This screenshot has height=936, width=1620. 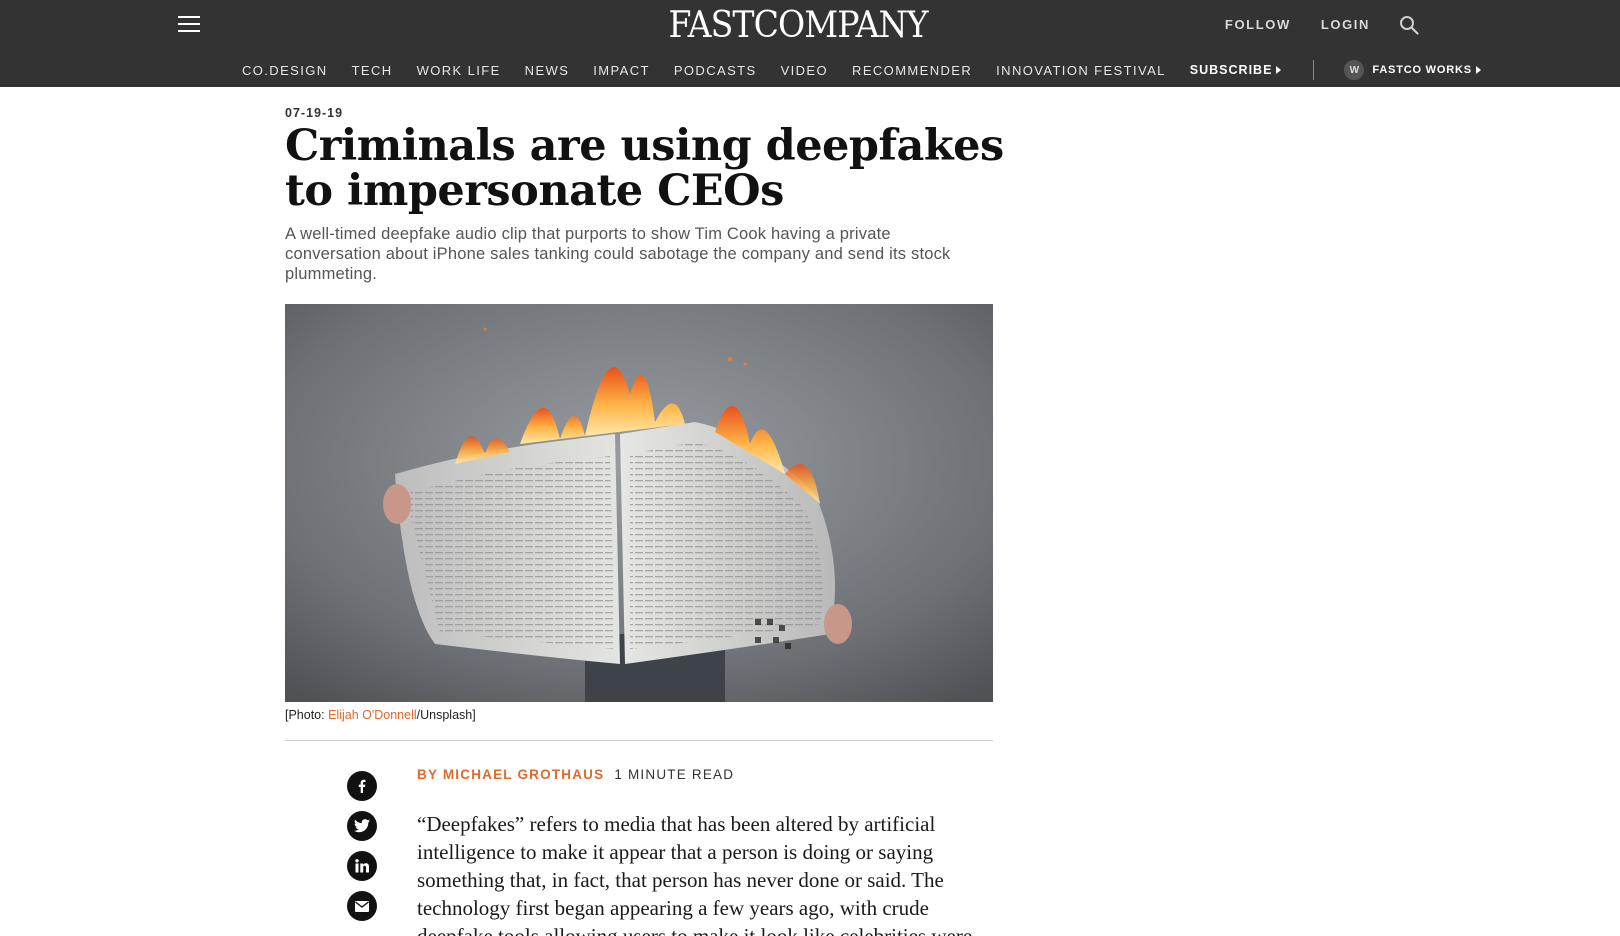 I want to click on nav-item-impact: IMPACT, so click(x=621, y=70).